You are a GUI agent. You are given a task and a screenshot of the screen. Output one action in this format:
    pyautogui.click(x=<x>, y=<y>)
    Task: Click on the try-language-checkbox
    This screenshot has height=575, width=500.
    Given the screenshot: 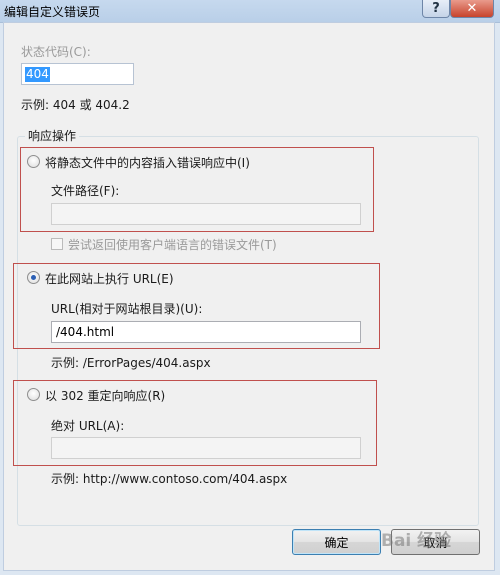 What is the action you would take?
    pyautogui.click(x=57, y=244)
    